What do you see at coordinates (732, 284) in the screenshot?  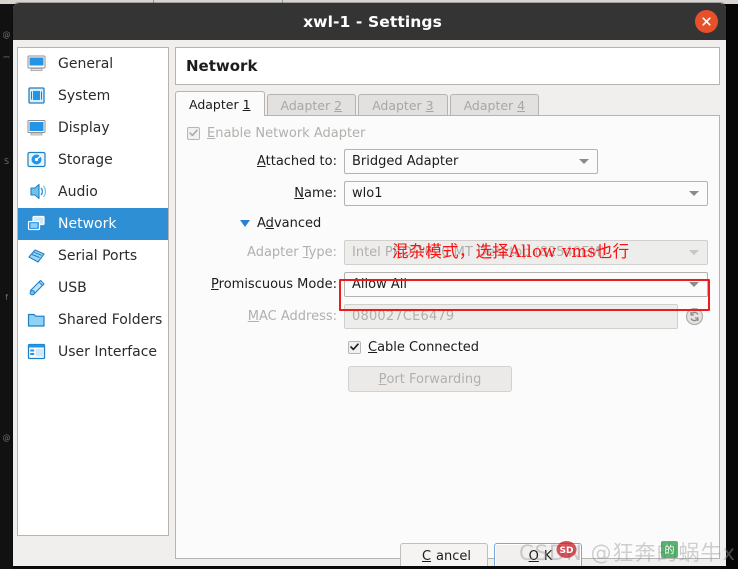 I see `desktop-right-strip` at bounding box center [732, 284].